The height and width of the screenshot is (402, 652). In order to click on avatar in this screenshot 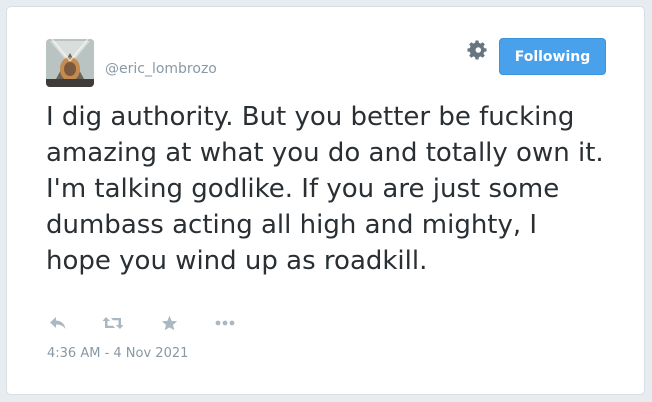, I will do `click(70, 63)`.